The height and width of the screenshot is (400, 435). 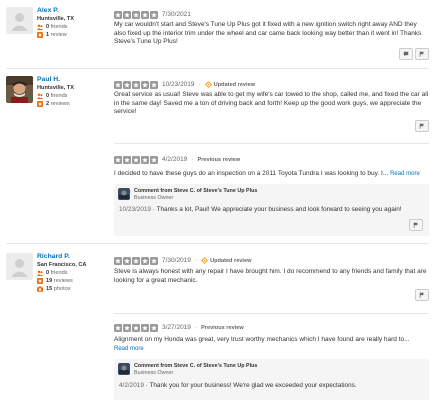 I want to click on reviews-label: review, so click(x=58, y=35).